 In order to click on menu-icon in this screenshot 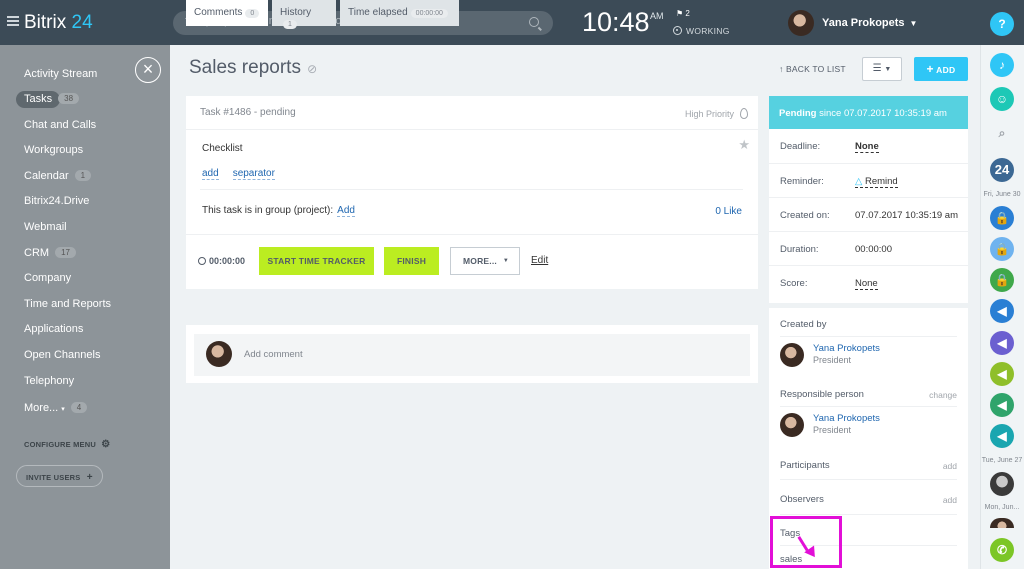, I will do `click(13, 21)`.